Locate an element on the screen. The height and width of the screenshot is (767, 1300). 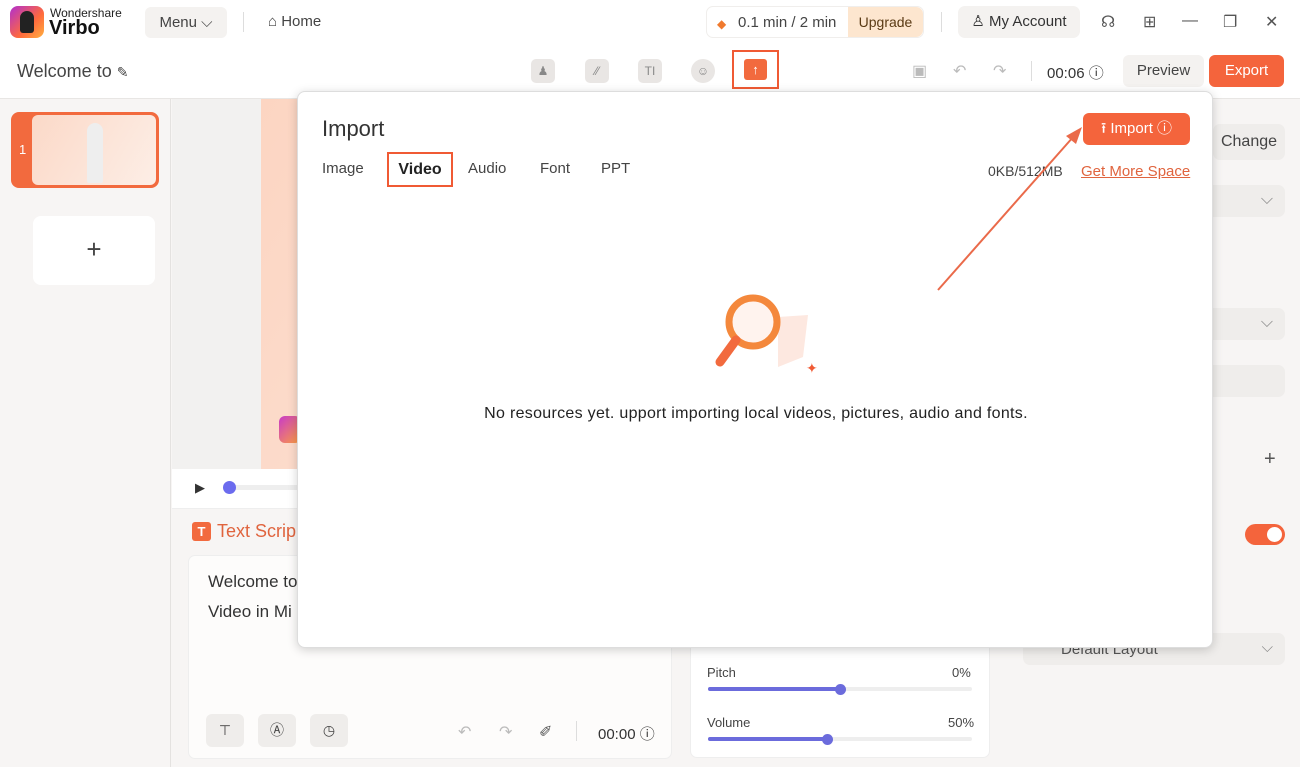
tab-video: Video is located at coordinates (420, 169).